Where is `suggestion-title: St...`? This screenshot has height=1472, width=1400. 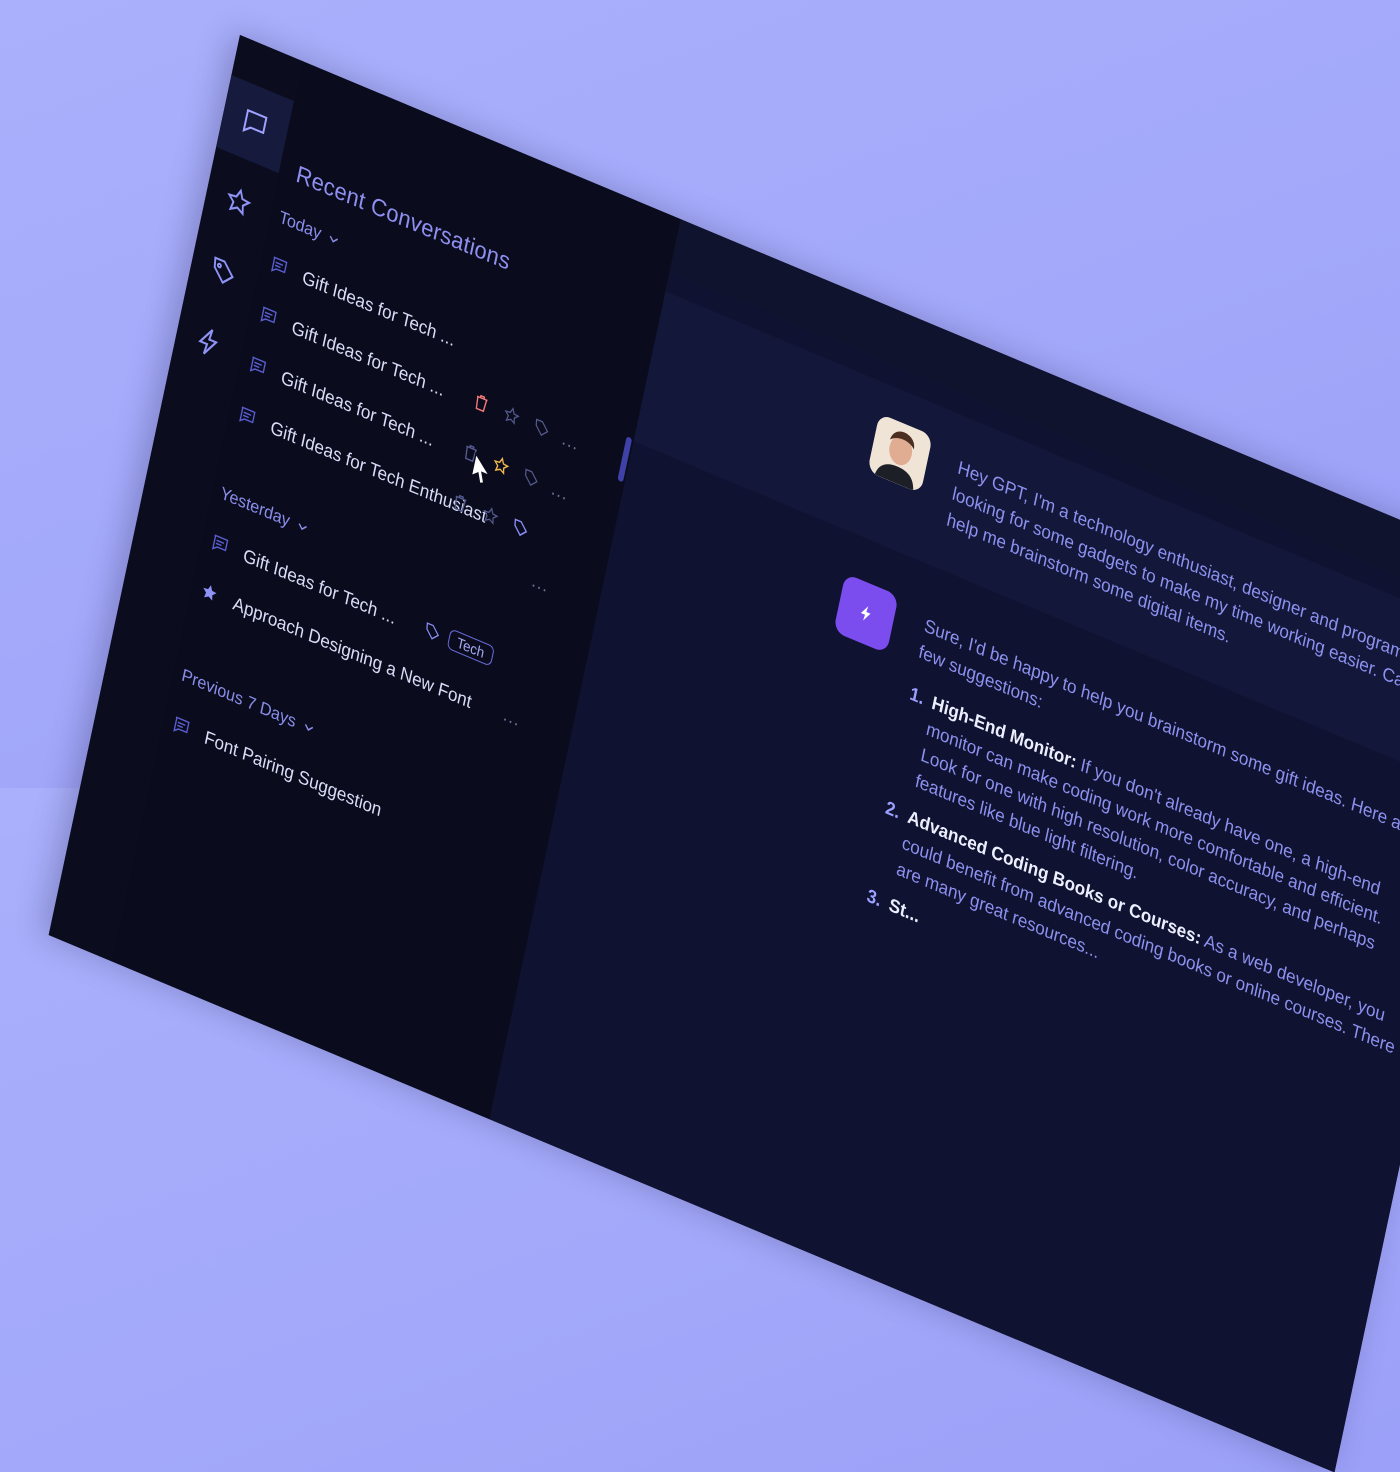 suggestion-title: St... is located at coordinates (904, 910).